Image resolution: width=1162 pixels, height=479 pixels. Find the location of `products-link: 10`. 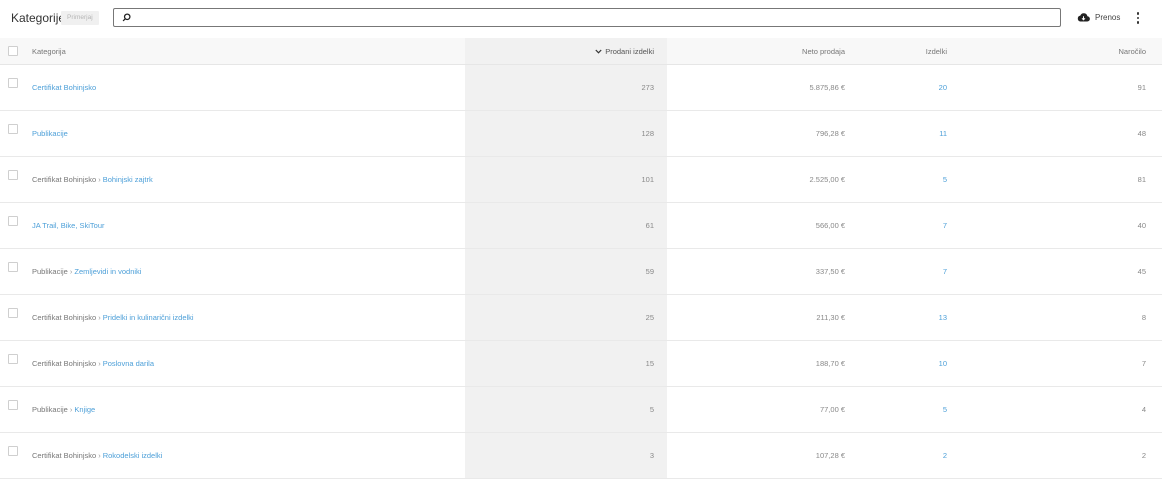

products-link: 10 is located at coordinates (943, 363).